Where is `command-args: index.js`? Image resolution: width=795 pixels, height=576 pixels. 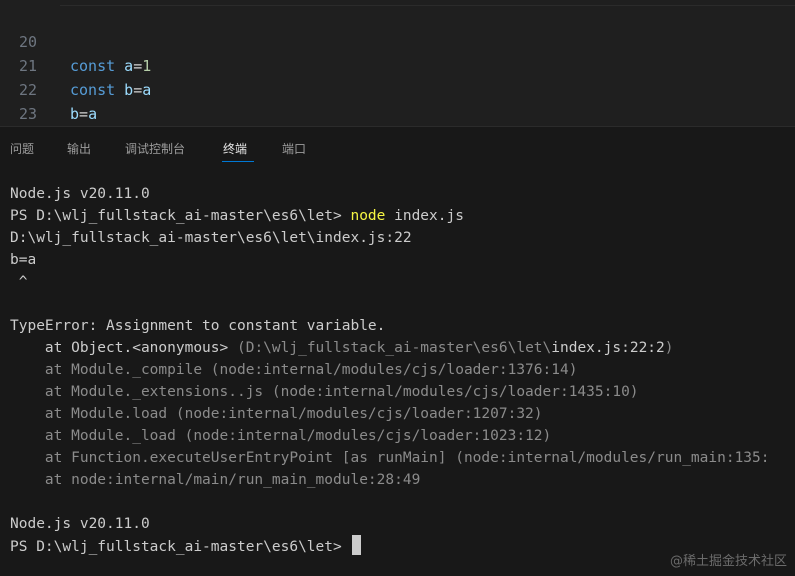 command-args: index.js is located at coordinates (424, 216).